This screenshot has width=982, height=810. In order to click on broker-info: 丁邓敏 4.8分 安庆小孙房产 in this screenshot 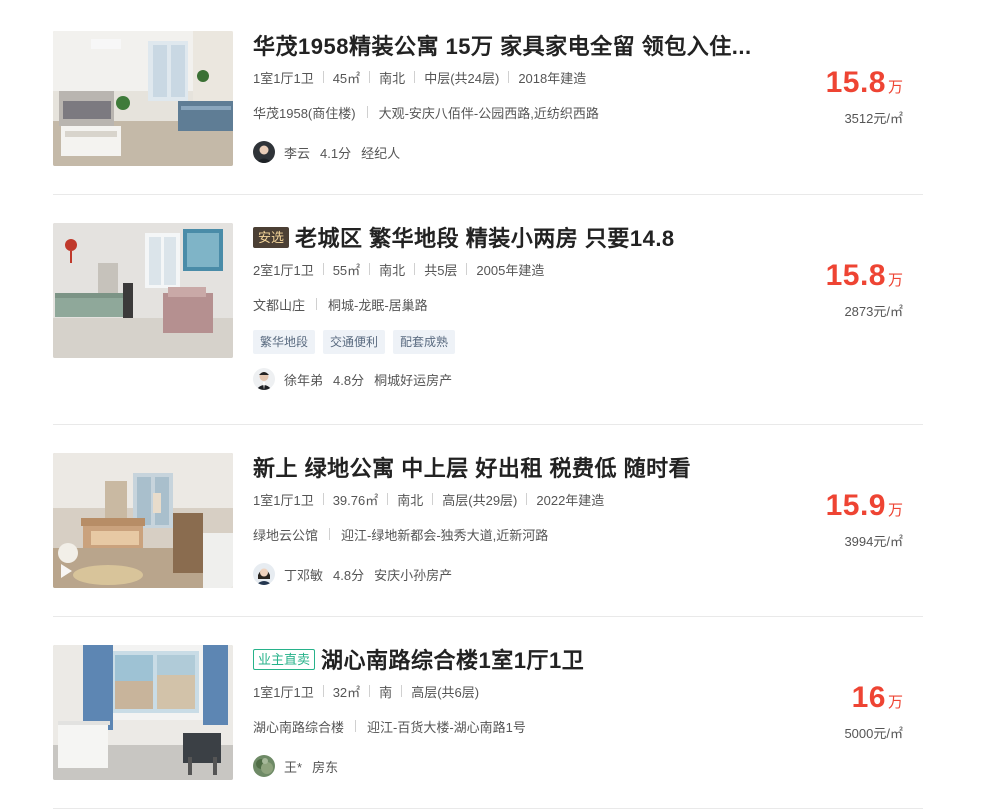, I will do `click(533, 574)`.